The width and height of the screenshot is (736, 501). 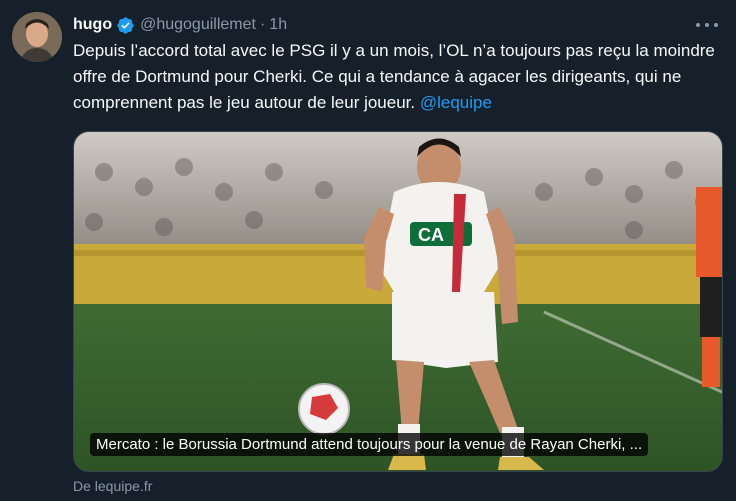 I want to click on tweet-timestamp: 1h, so click(x=278, y=25).